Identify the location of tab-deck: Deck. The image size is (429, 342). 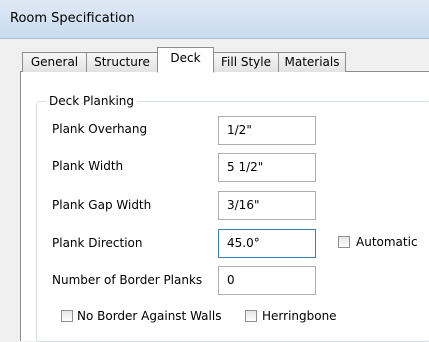
(185, 60).